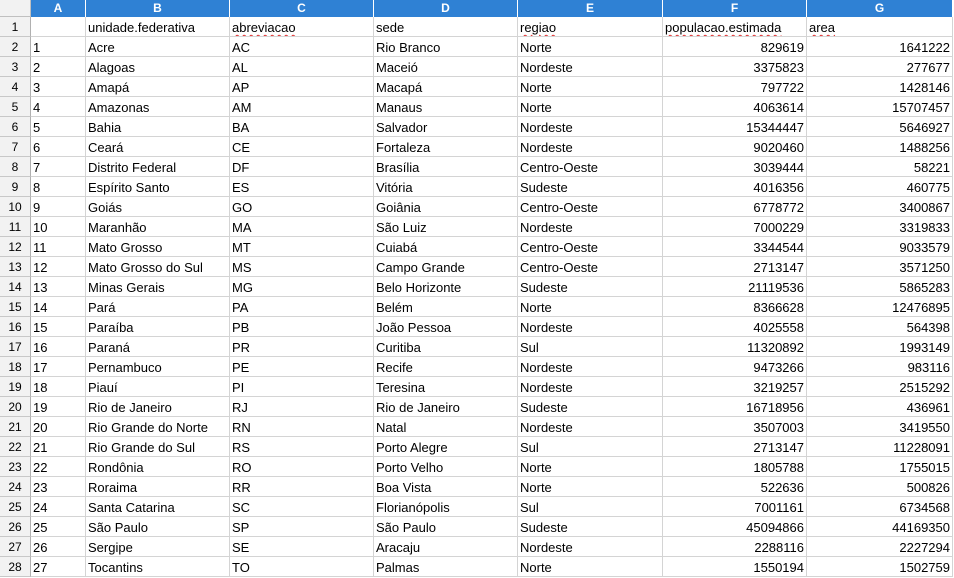 The height and width of the screenshot is (578, 954). I want to click on cell-d: Recife, so click(446, 367).